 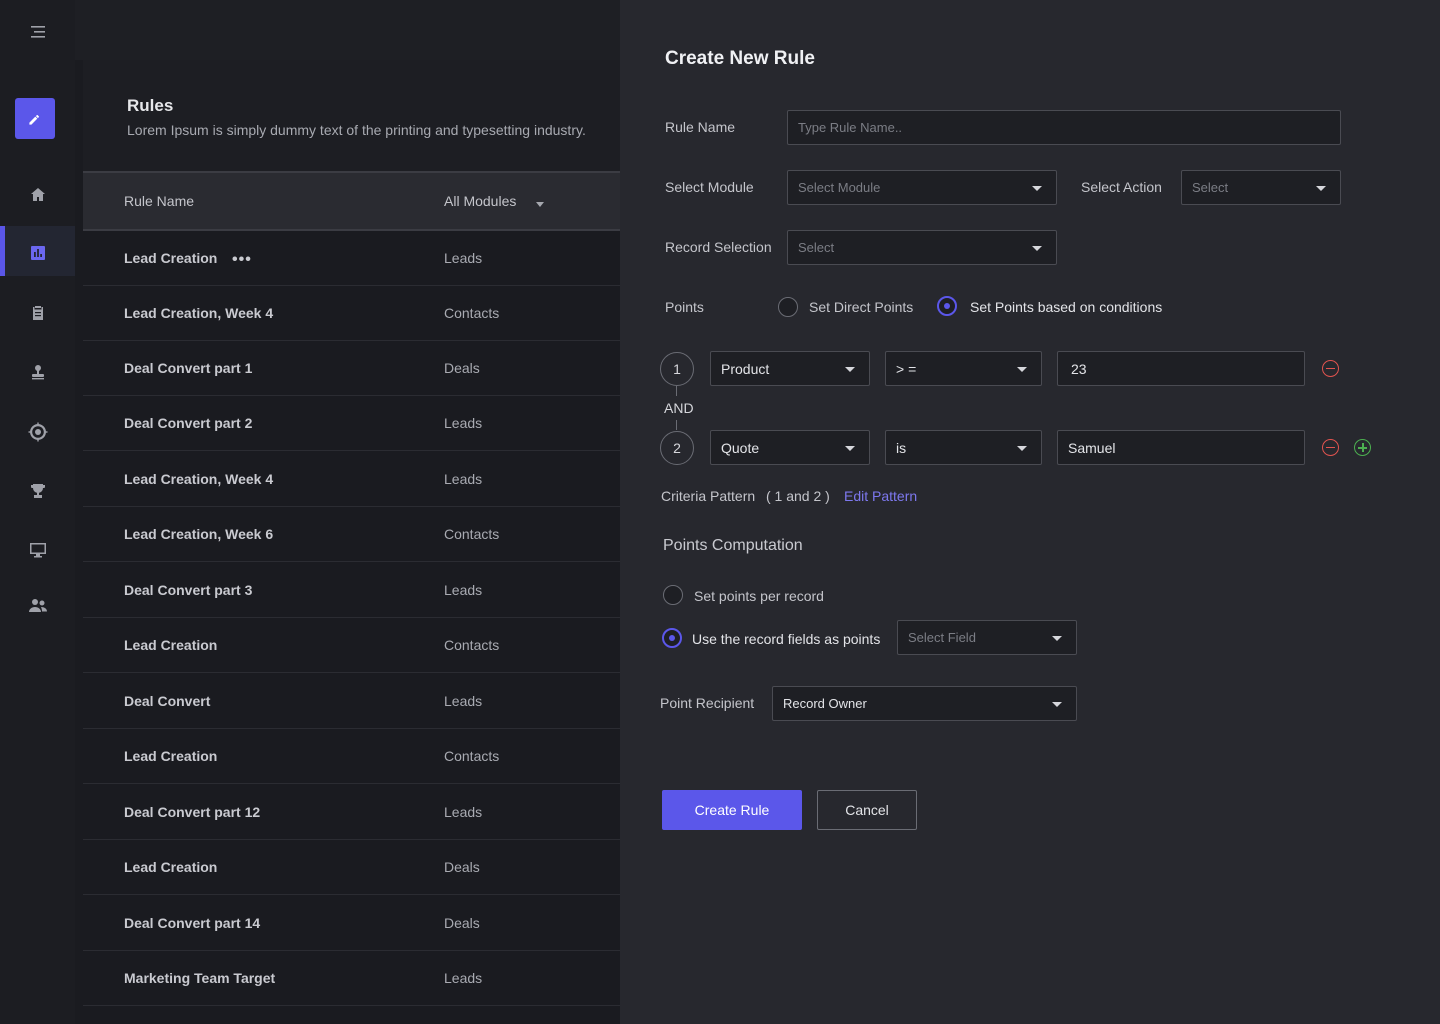 What do you see at coordinates (733, 545) in the screenshot?
I see `points-computation-title: Points Computation` at bounding box center [733, 545].